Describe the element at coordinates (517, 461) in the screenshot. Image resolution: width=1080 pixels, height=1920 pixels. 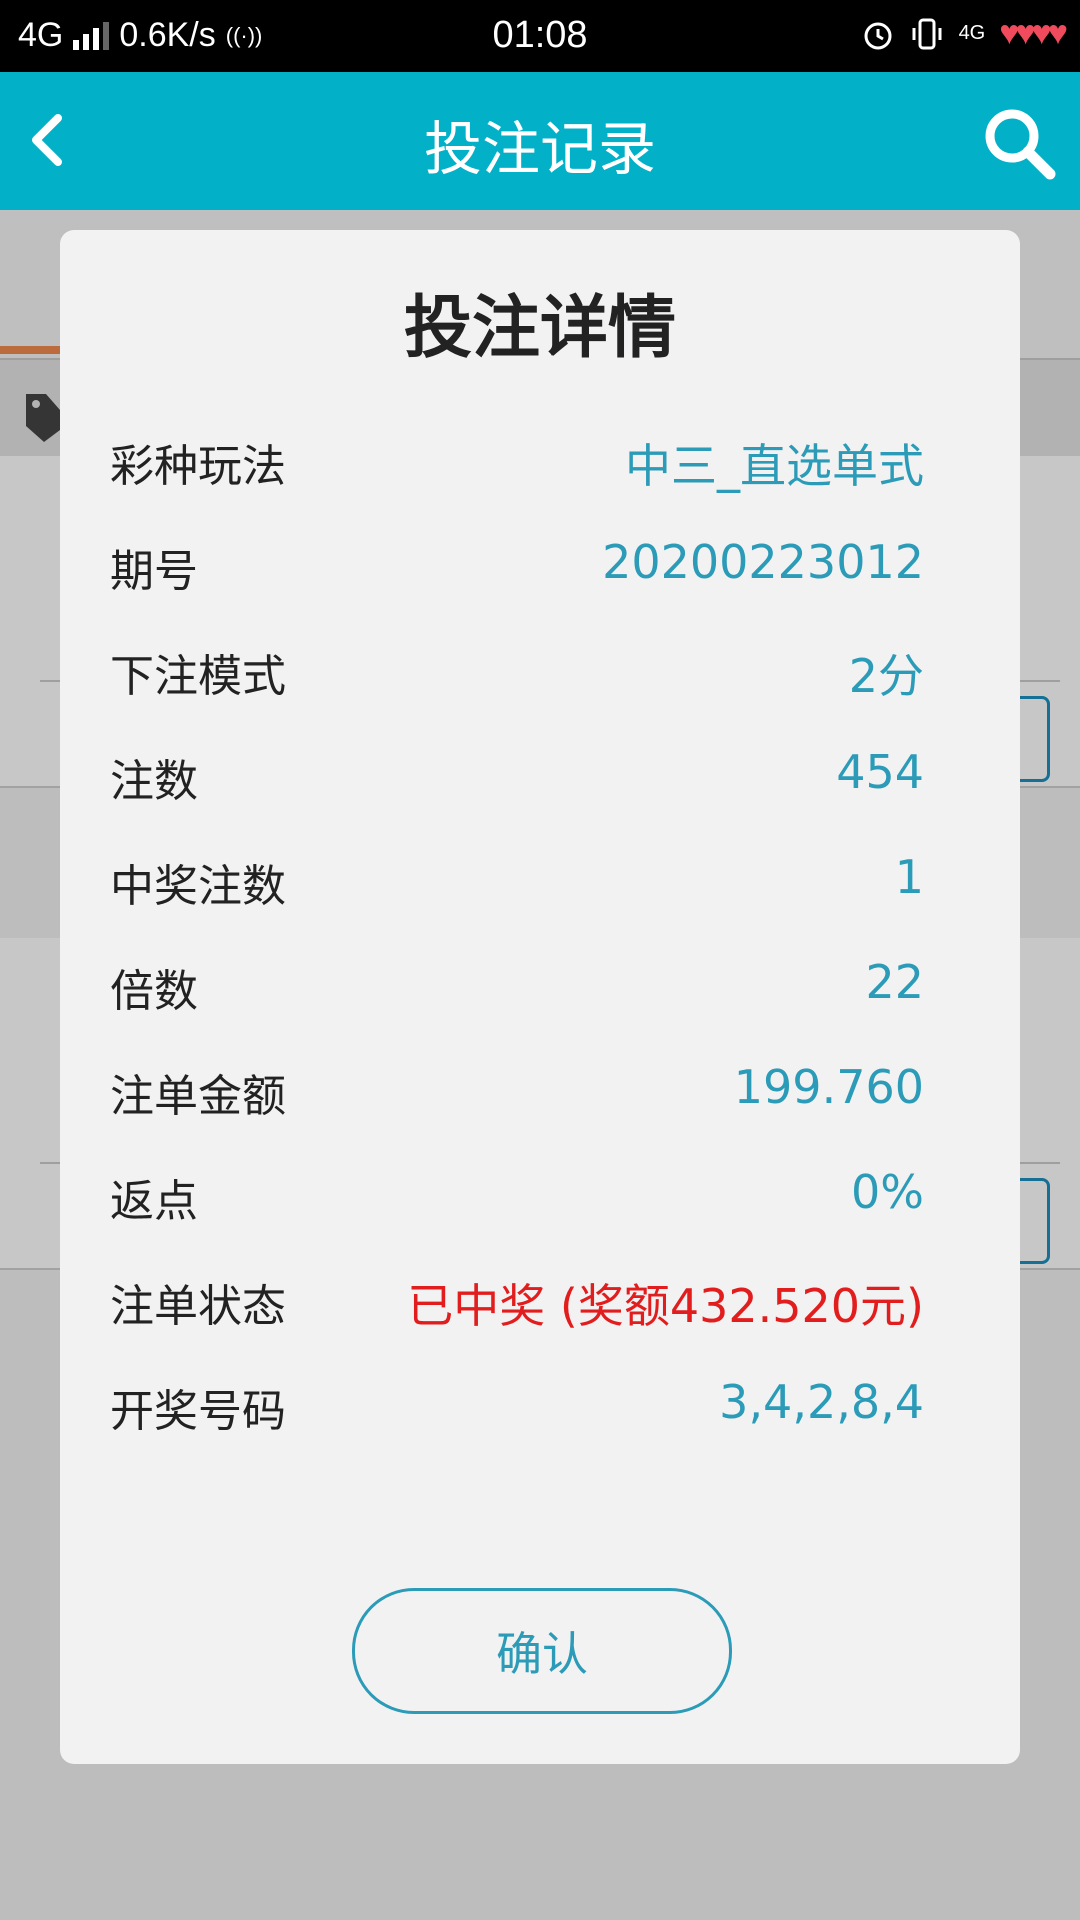
I see `detail-row-game-type: 彩种玩法 中三_直选单式` at that location.